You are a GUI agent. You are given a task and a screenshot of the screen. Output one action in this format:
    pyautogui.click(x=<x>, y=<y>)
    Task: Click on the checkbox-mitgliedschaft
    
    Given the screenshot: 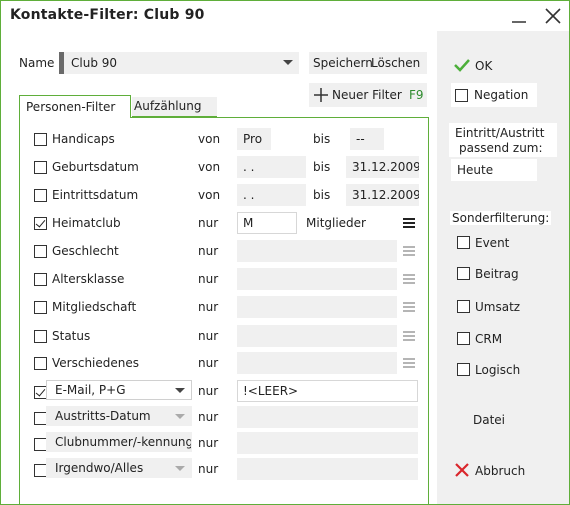 What is the action you would take?
    pyautogui.click(x=40, y=307)
    